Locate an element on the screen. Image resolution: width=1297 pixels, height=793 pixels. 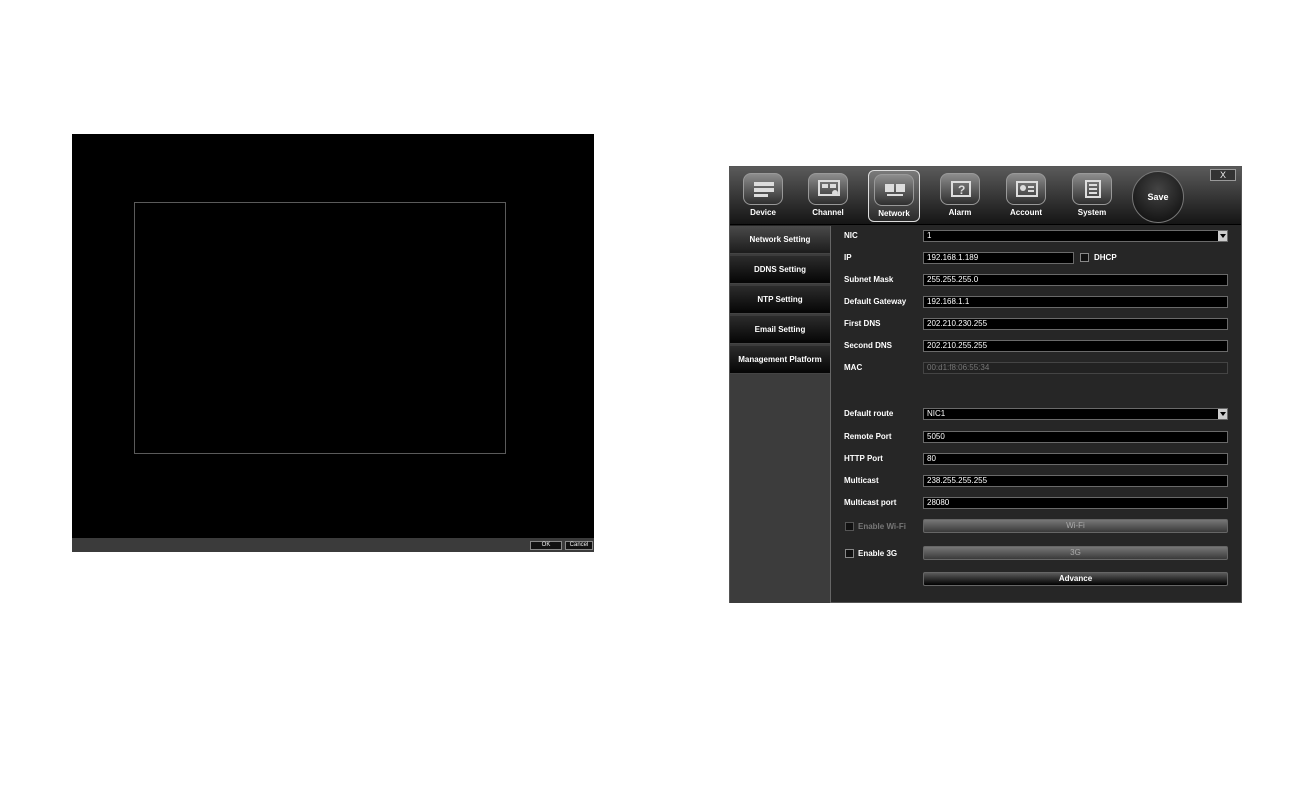
second-dns-label: Second DNS is located at coordinates (868, 345).